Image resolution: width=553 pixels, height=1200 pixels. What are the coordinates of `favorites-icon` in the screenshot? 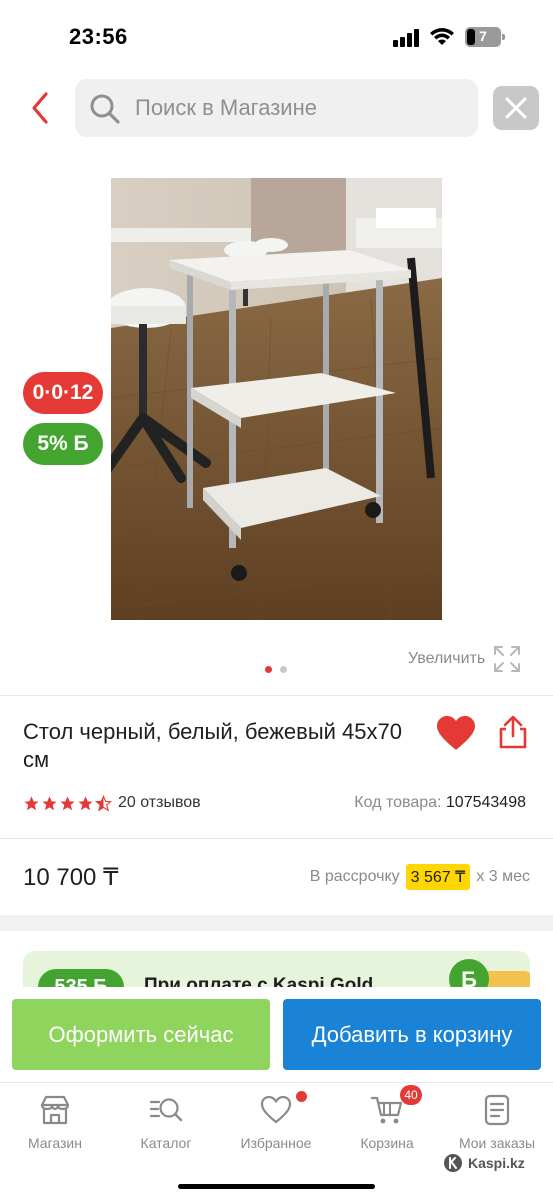 It's located at (276, 1109).